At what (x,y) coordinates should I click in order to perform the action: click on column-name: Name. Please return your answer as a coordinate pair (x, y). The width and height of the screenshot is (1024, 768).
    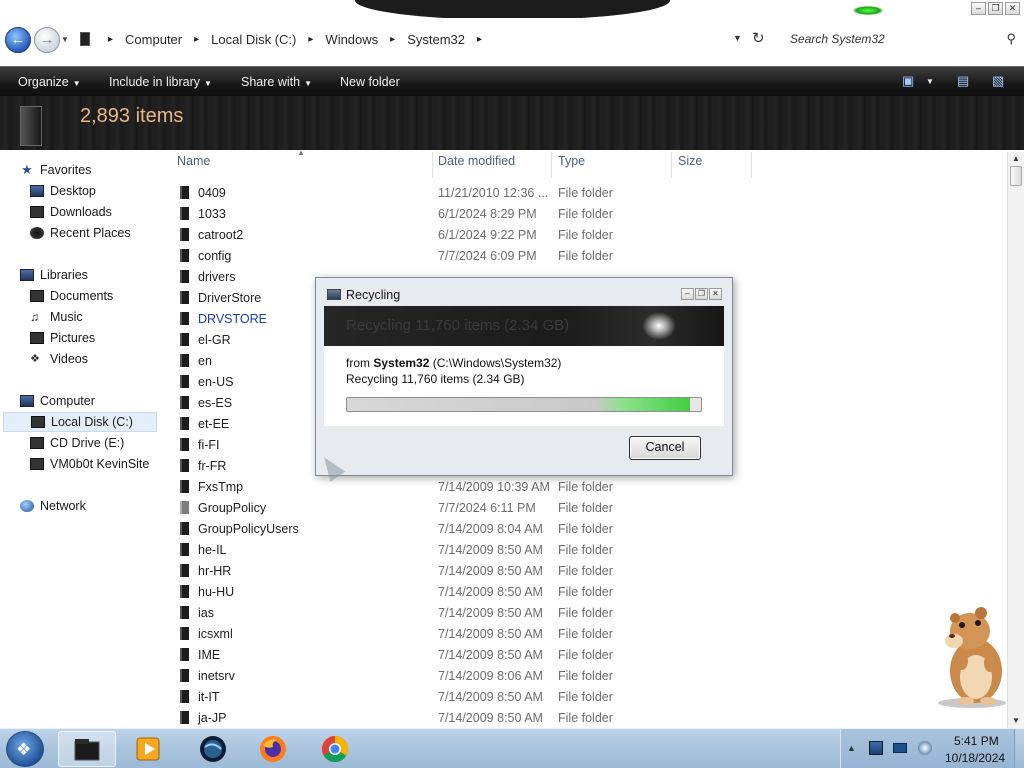
    Looking at the image, I should click on (193, 165).